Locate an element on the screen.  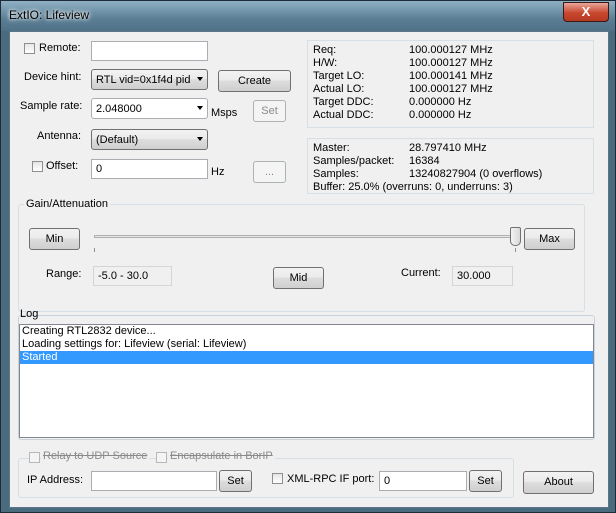
about-button: About is located at coordinates (558, 482).